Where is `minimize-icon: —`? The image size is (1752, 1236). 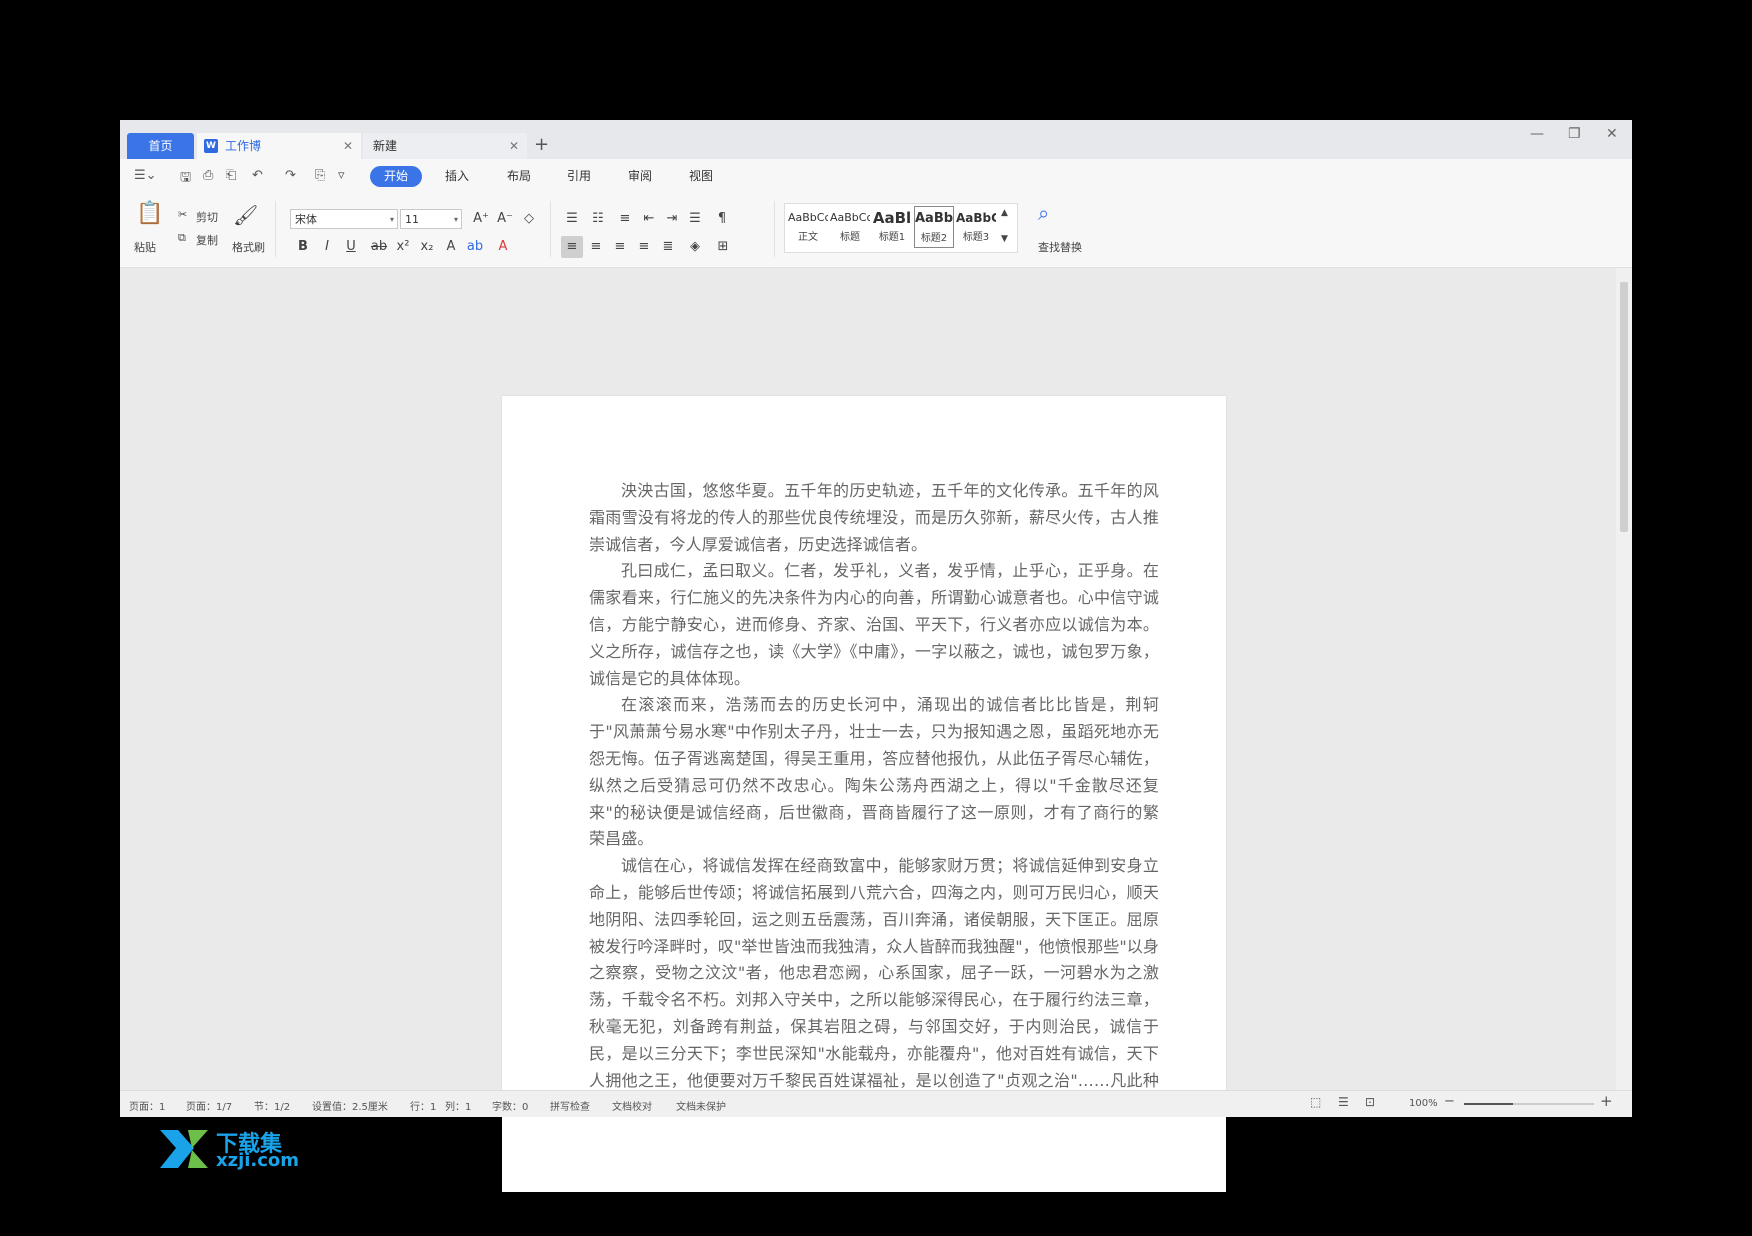 minimize-icon: — is located at coordinates (1537, 134).